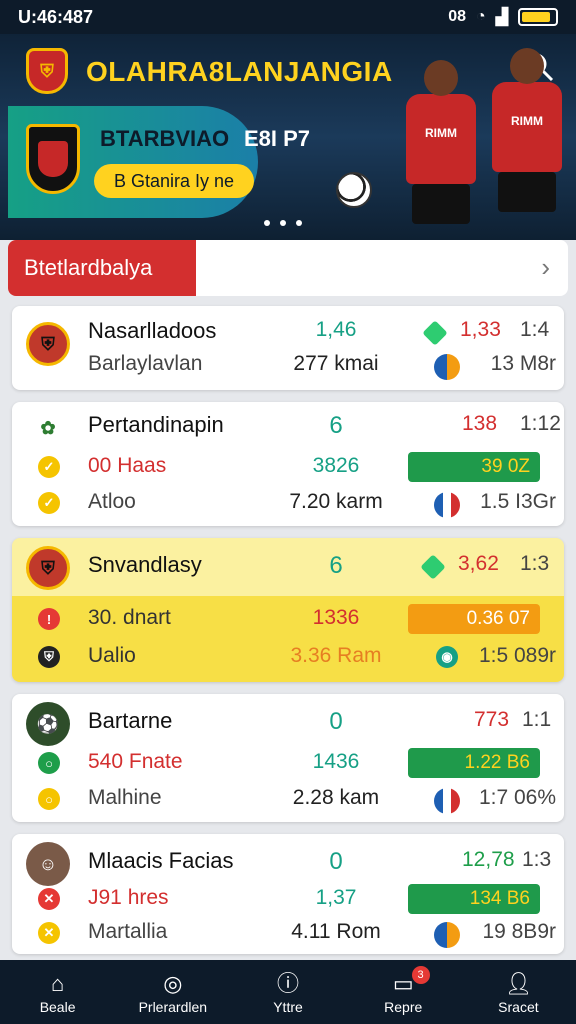 This screenshot has height=1024, width=576. Describe the element at coordinates (288, 1007) in the screenshot. I see `nav-label: Yttre` at that location.